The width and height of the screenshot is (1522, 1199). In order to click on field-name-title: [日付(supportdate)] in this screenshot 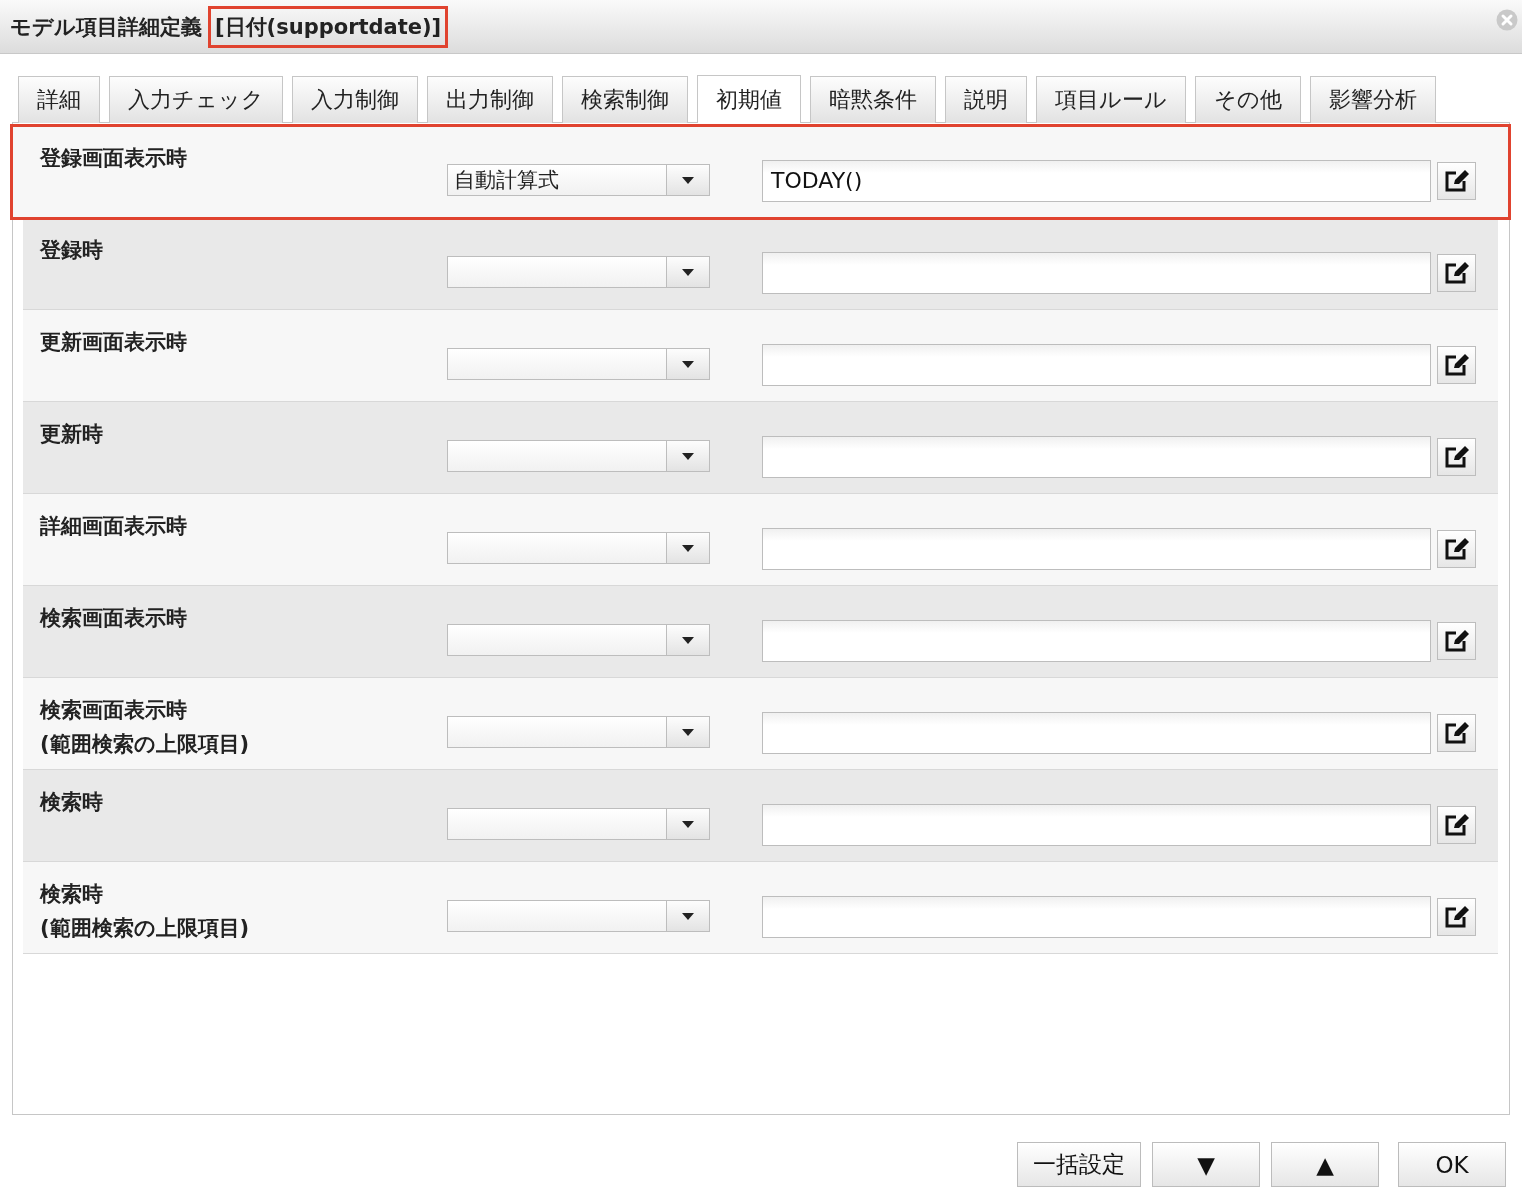, I will do `click(328, 26)`.